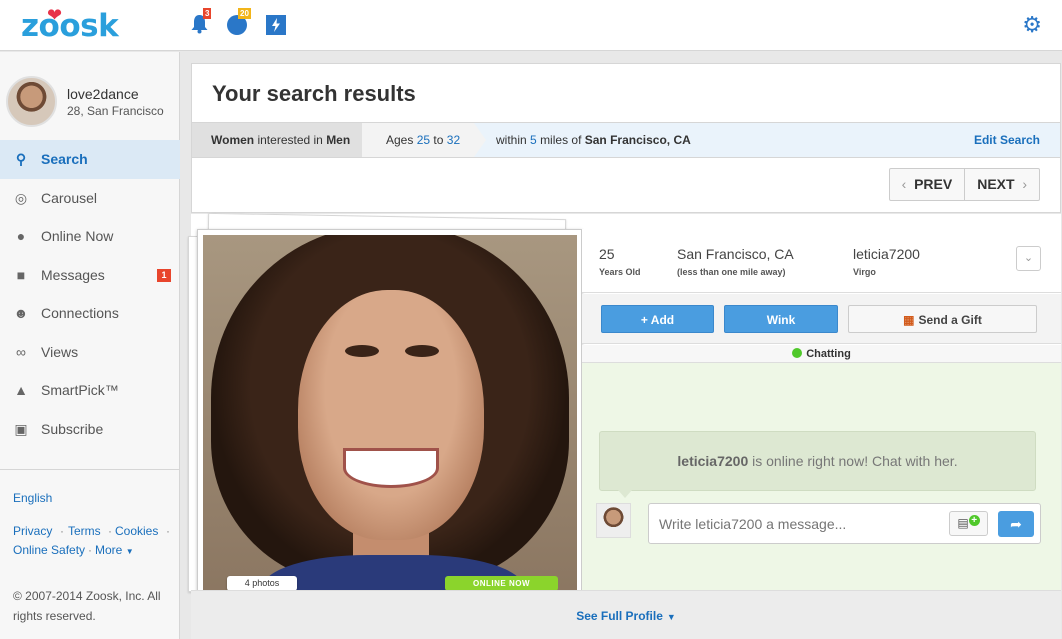 Image resolution: width=1062 pixels, height=639 pixels. What do you see at coordinates (54, 15) in the screenshot?
I see `heart-icon: ❤` at bounding box center [54, 15].